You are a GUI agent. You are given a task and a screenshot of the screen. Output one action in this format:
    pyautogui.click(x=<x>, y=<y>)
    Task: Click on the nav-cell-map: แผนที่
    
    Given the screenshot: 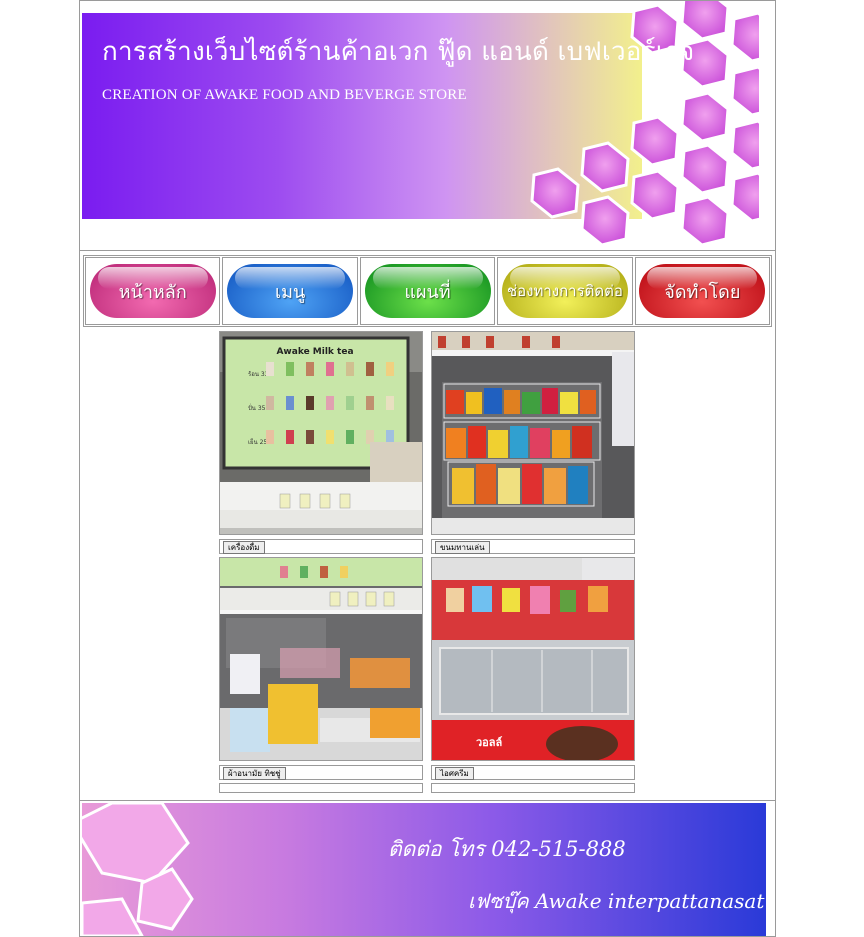 What is the action you would take?
    pyautogui.click(x=427, y=291)
    